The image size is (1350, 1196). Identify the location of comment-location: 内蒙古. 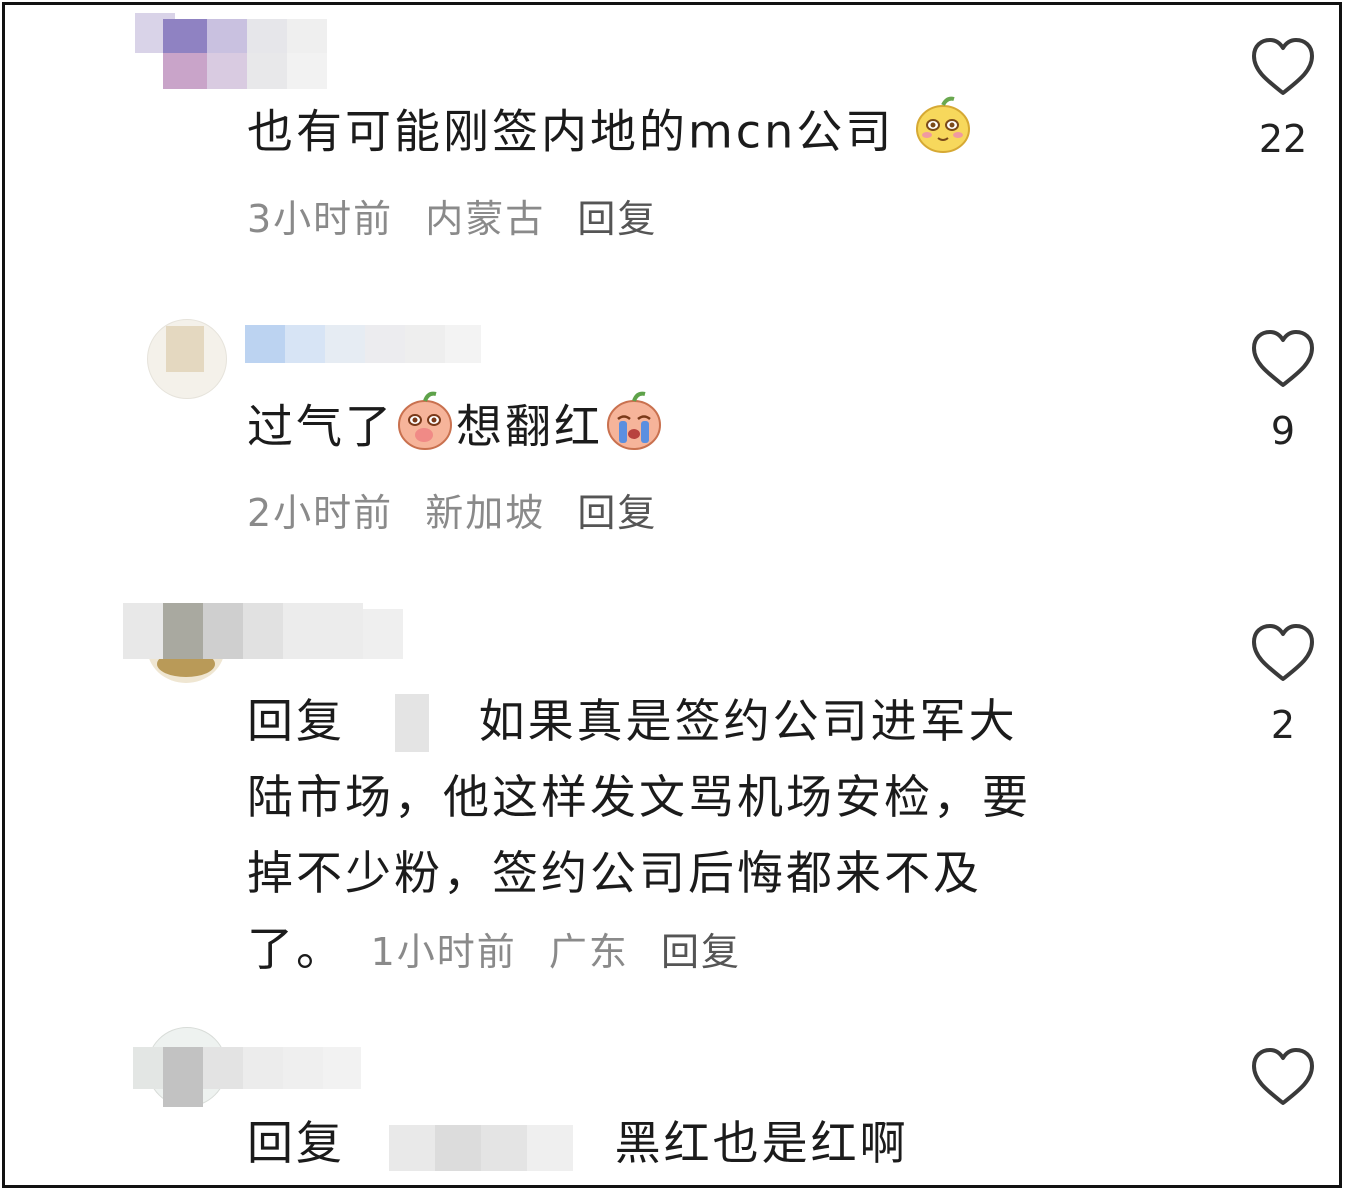
(485, 219).